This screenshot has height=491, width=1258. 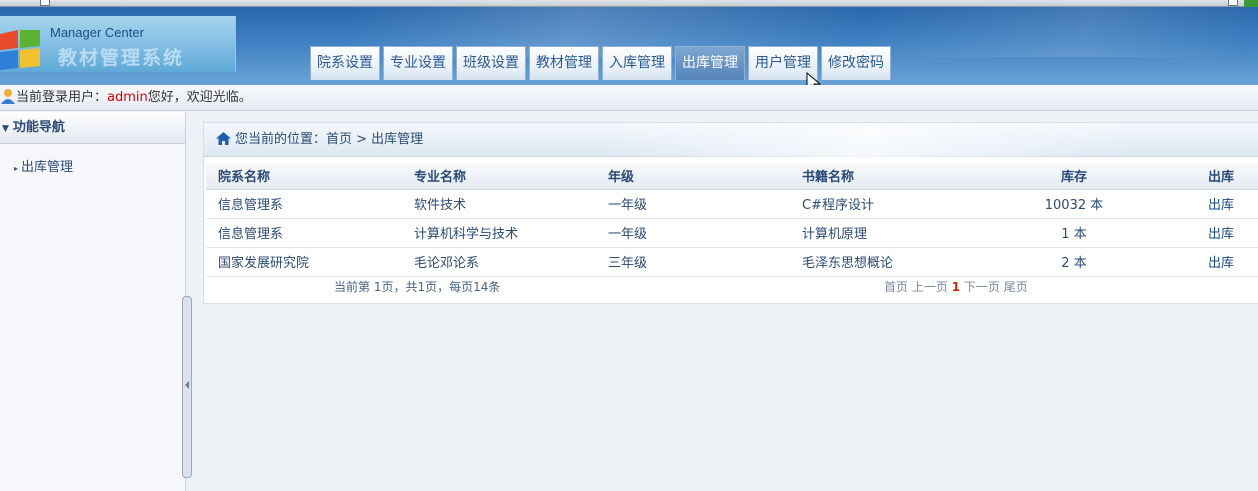 What do you see at coordinates (731, 288) in the screenshot?
I see `pagination: 当前第 1页，共1页，每页14条 首页 上一页 1 下一页 尾页` at bounding box center [731, 288].